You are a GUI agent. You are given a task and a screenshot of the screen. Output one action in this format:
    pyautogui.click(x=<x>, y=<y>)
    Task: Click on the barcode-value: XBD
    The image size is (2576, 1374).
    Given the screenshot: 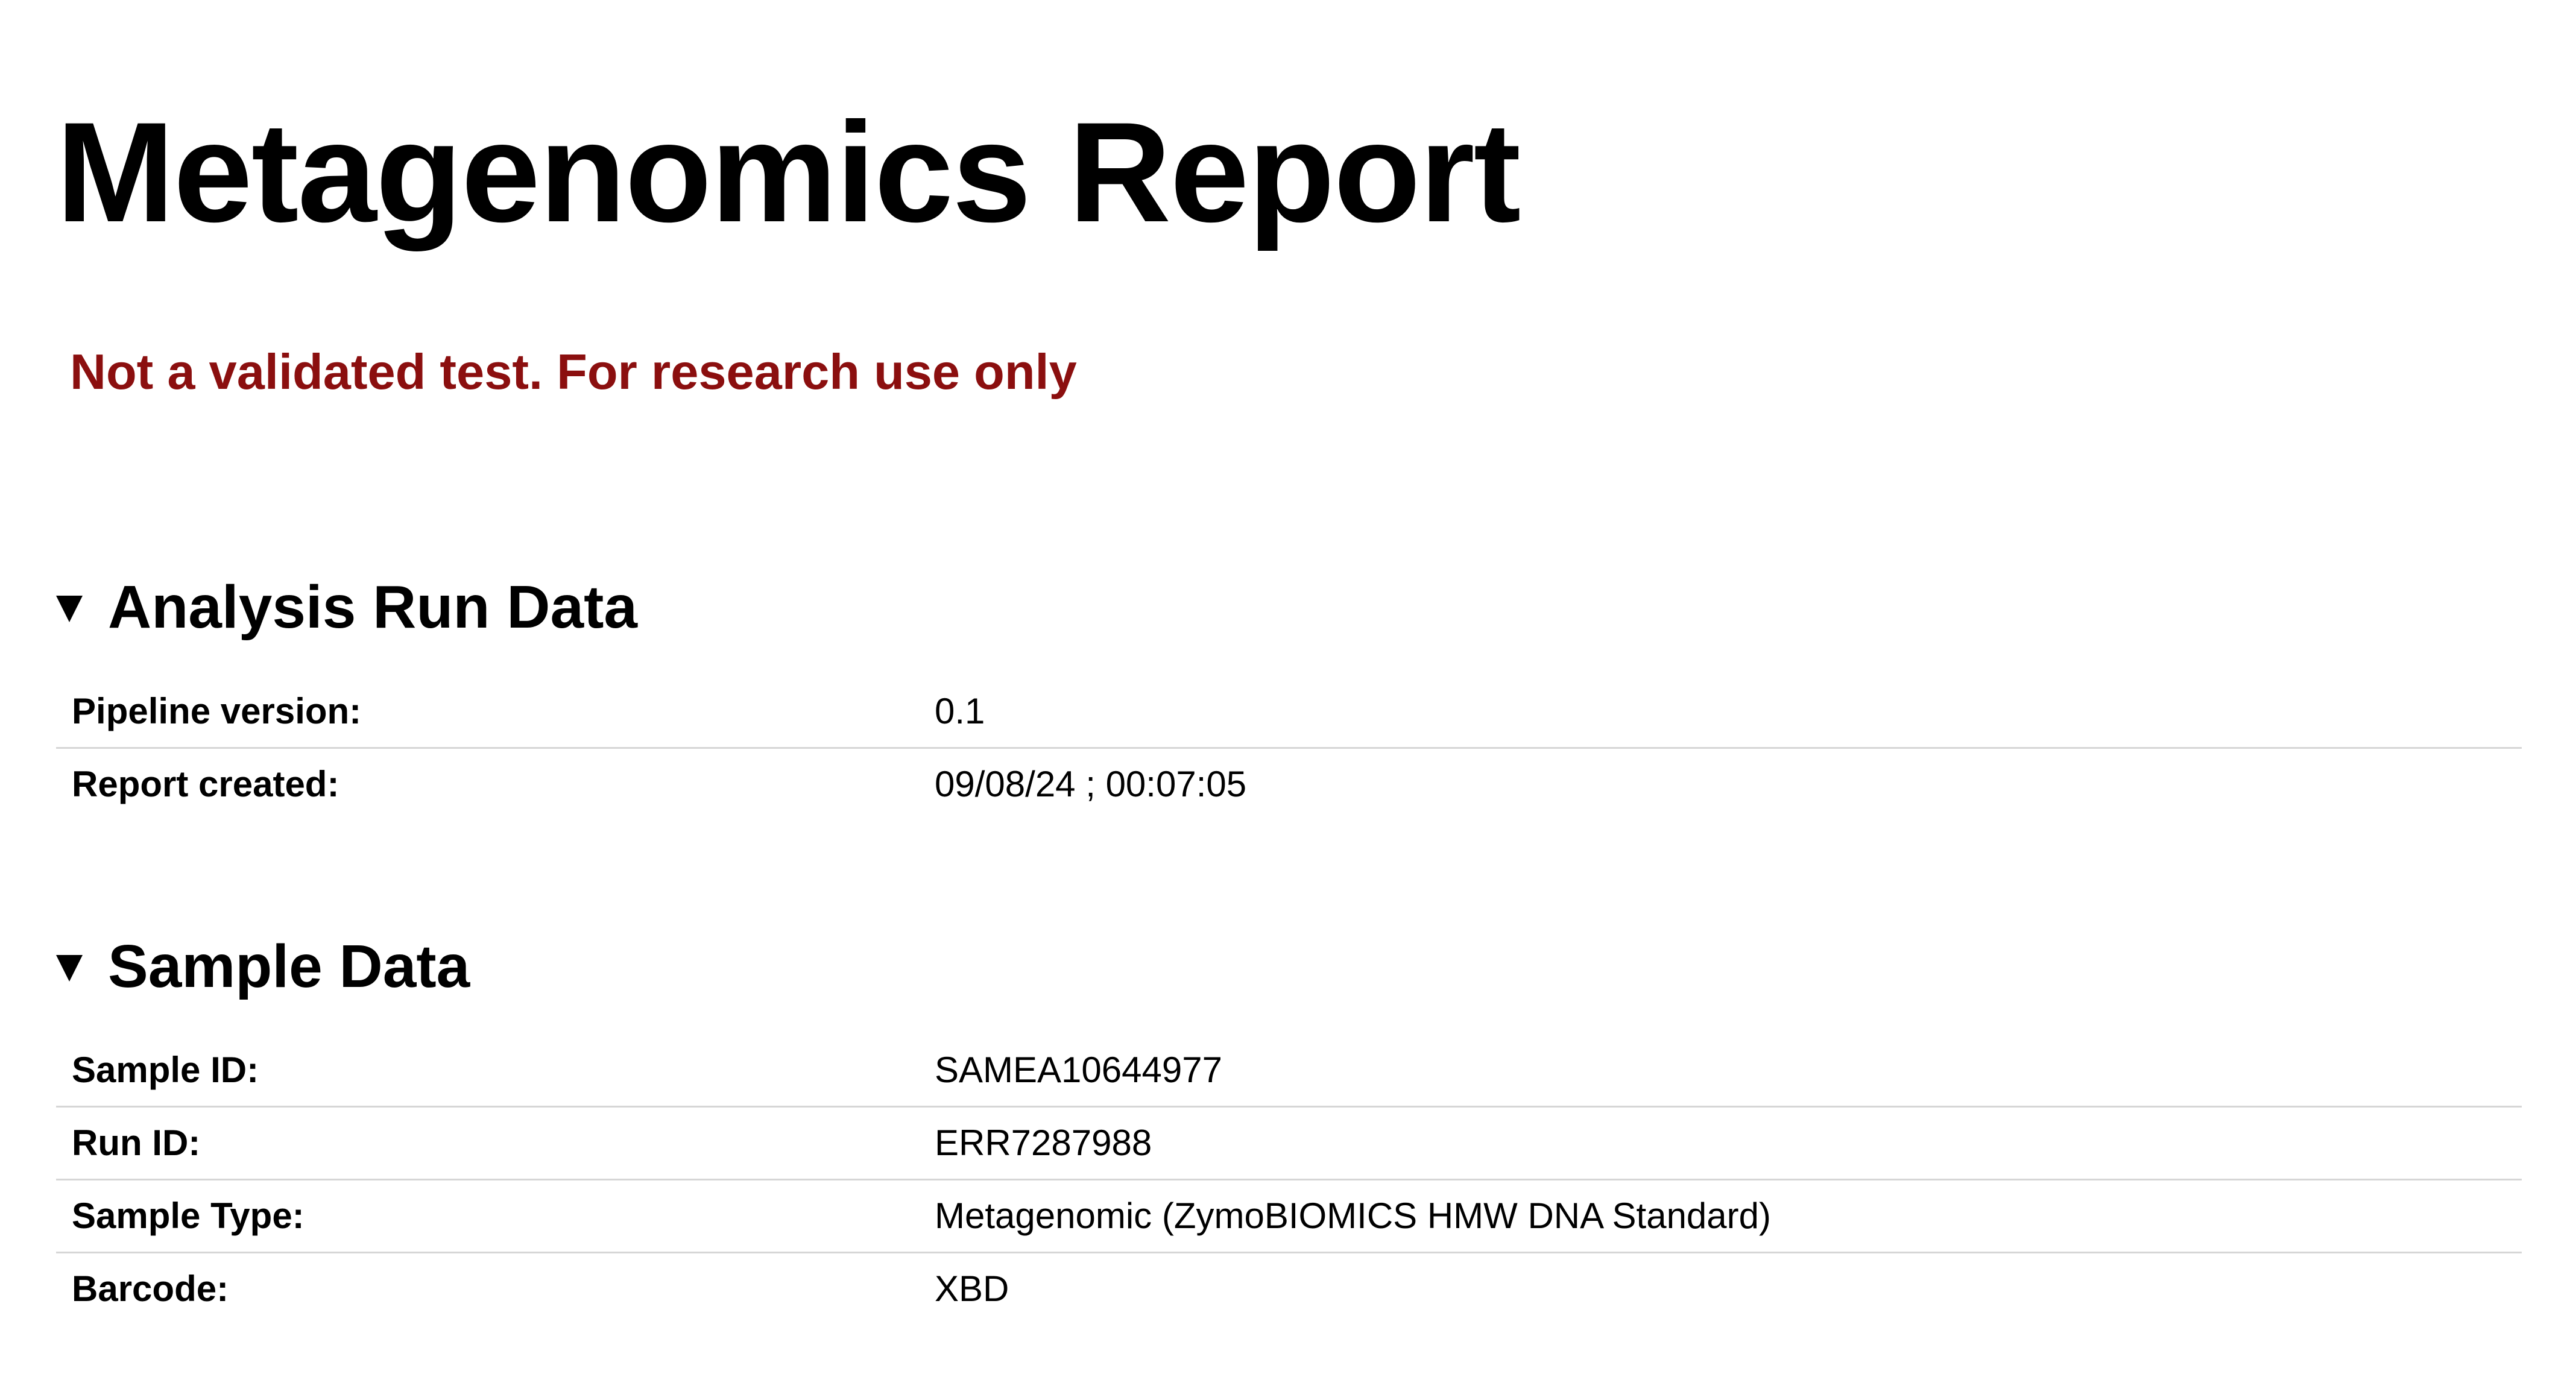 What is the action you would take?
    pyautogui.click(x=1728, y=1288)
    